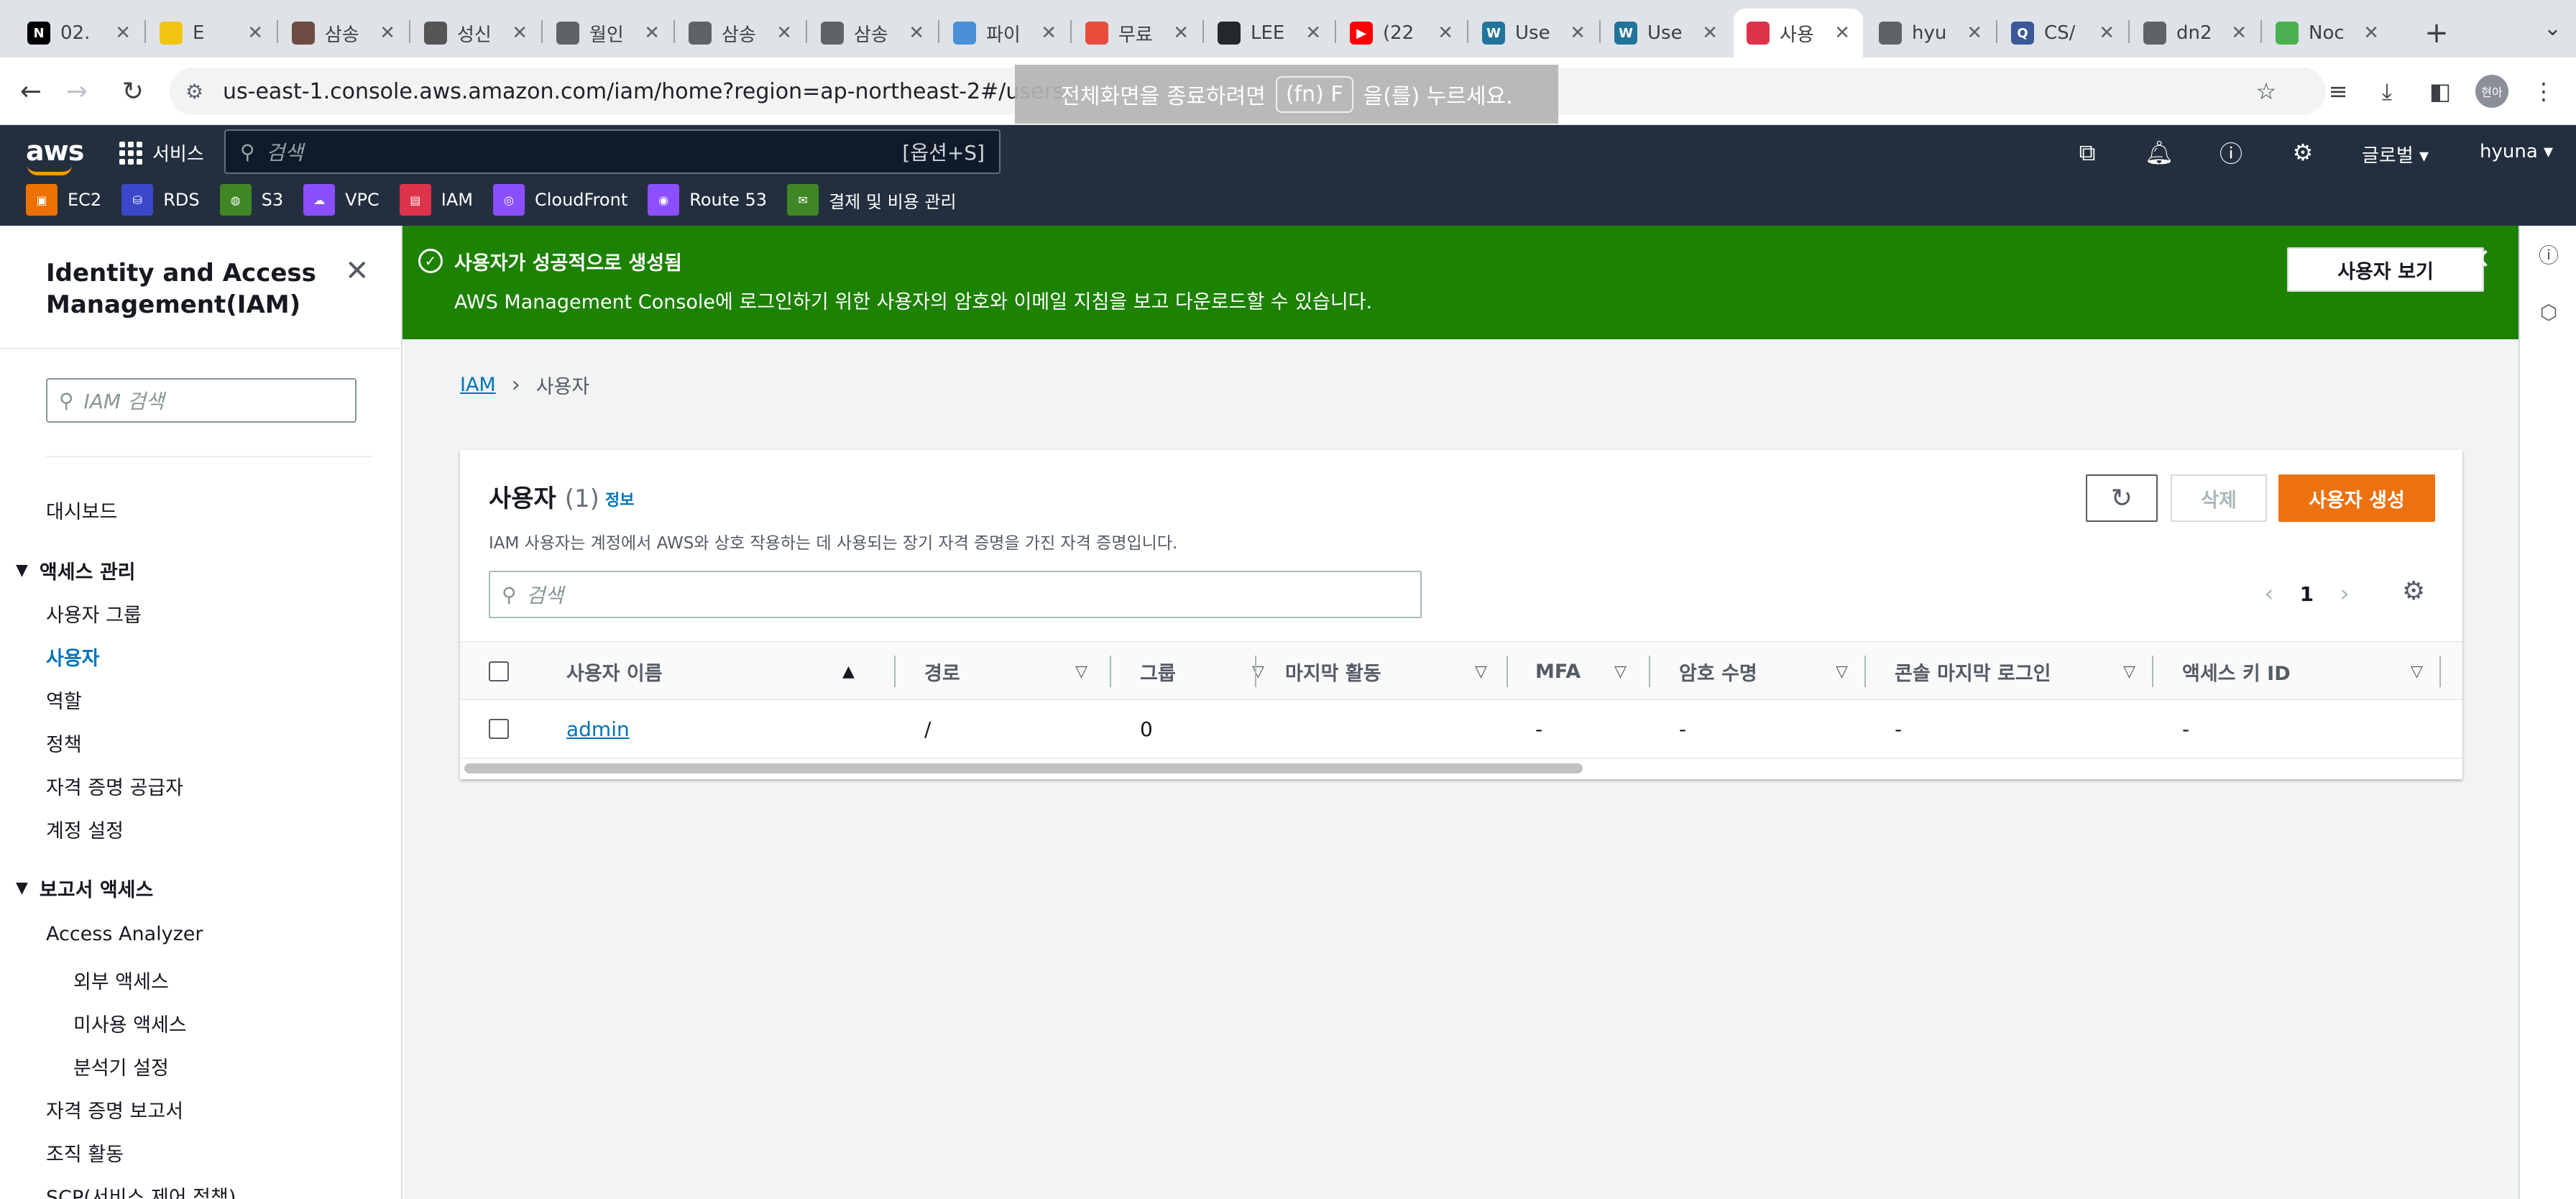  What do you see at coordinates (436, 200) in the screenshot?
I see `favorite-iam: ▤ IAM` at bounding box center [436, 200].